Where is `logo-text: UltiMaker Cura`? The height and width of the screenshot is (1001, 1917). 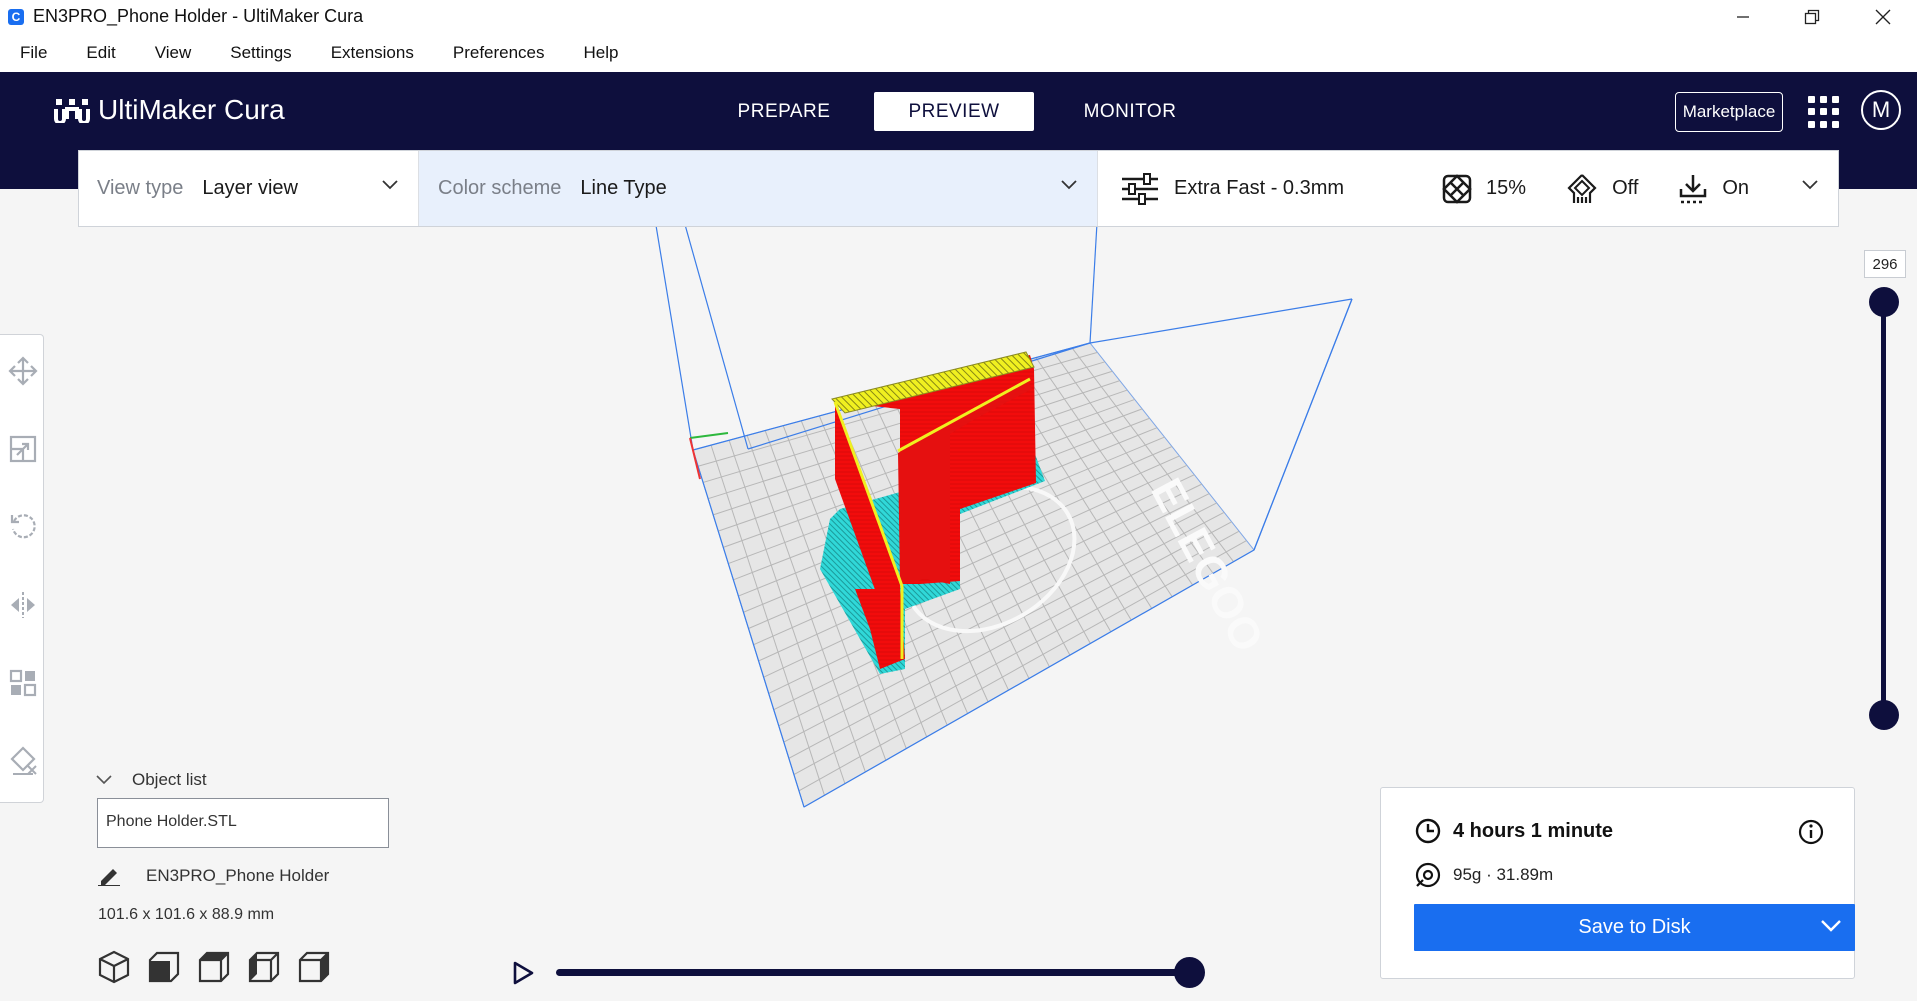
logo-text: UltiMaker Cura is located at coordinates (191, 109).